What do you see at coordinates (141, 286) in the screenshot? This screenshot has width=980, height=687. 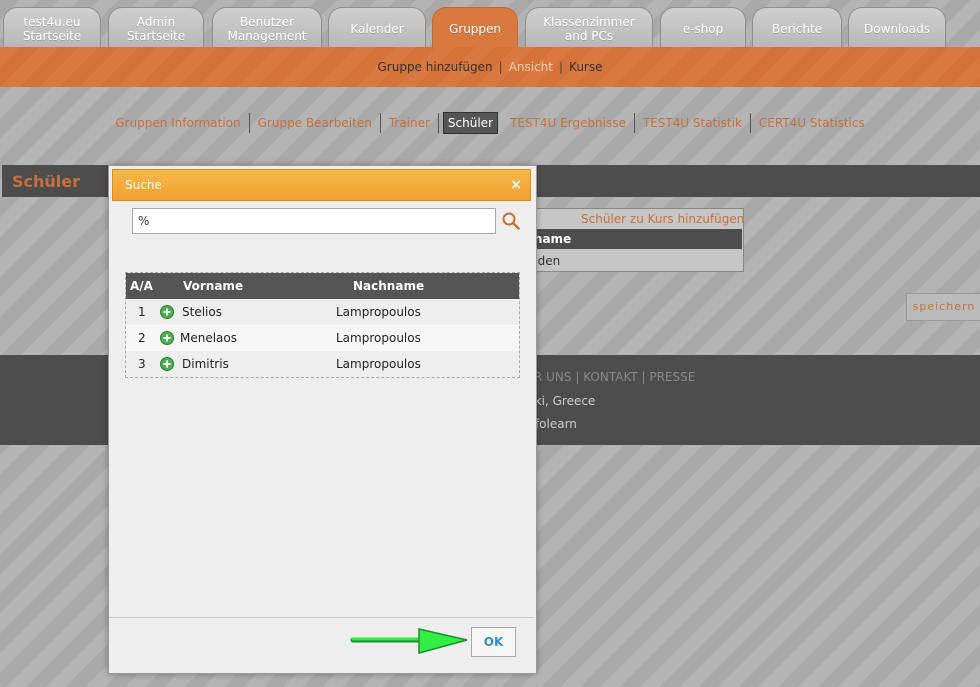 I see `column-aa: A/A` at bounding box center [141, 286].